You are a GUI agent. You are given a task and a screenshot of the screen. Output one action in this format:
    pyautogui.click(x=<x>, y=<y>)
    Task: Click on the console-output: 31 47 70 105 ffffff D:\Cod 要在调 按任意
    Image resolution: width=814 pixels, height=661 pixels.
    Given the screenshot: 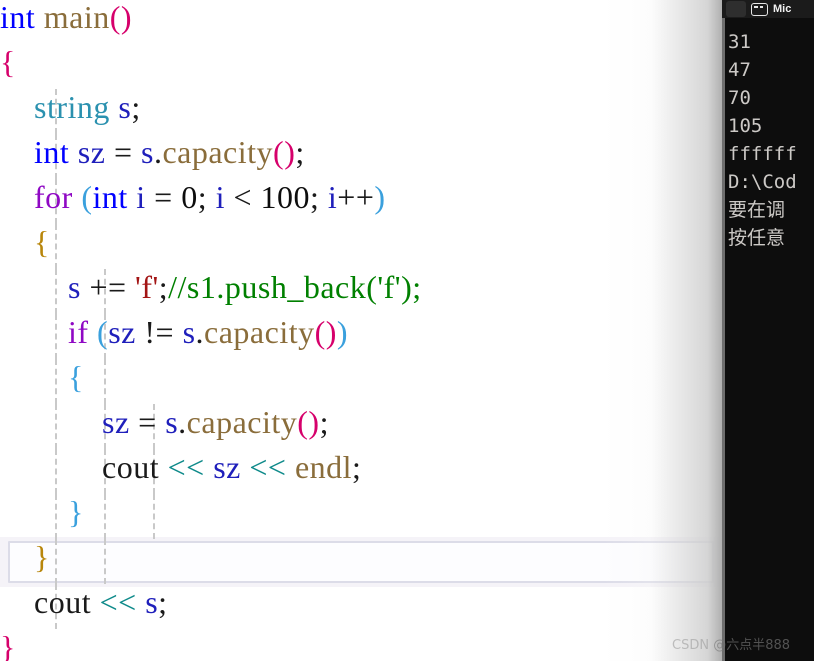 What is the action you would take?
    pyautogui.click(x=771, y=140)
    